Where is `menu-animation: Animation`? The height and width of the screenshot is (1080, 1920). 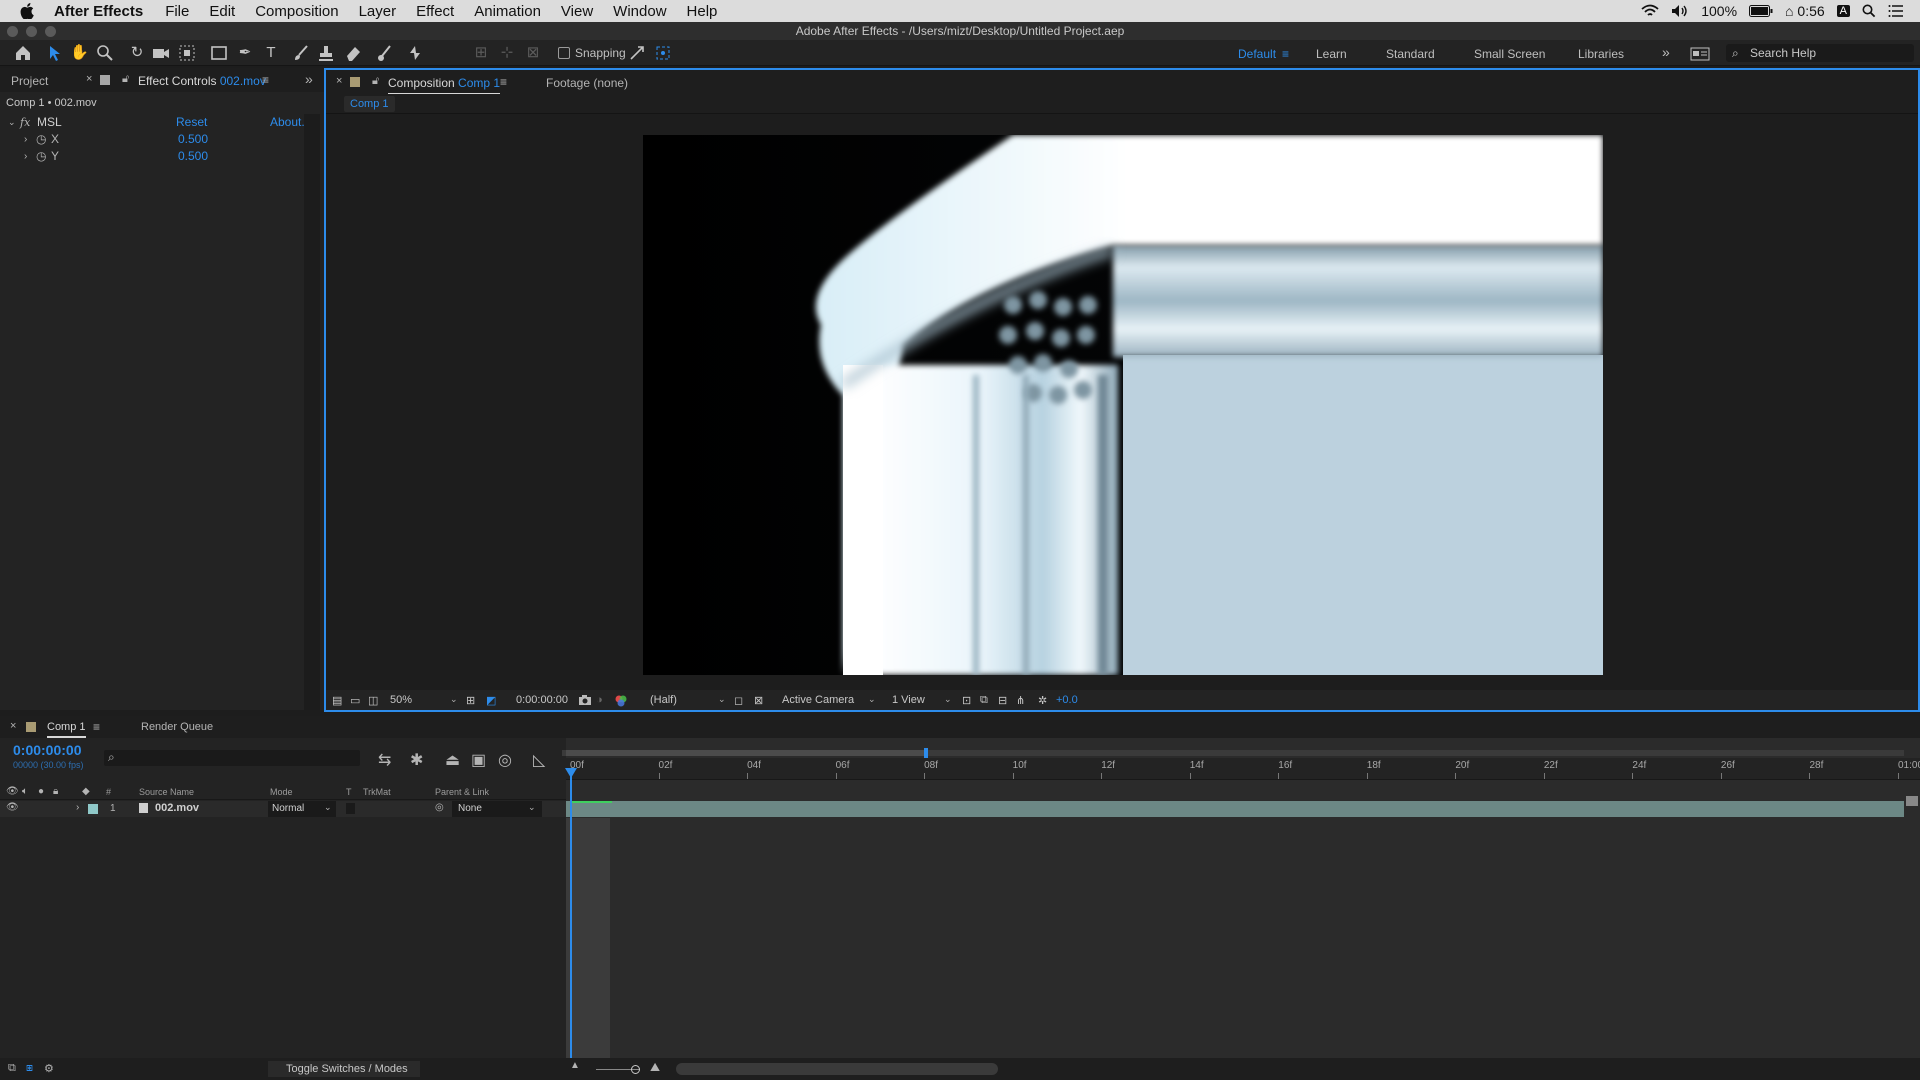
menu-animation: Animation is located at coordinates (507, 11).